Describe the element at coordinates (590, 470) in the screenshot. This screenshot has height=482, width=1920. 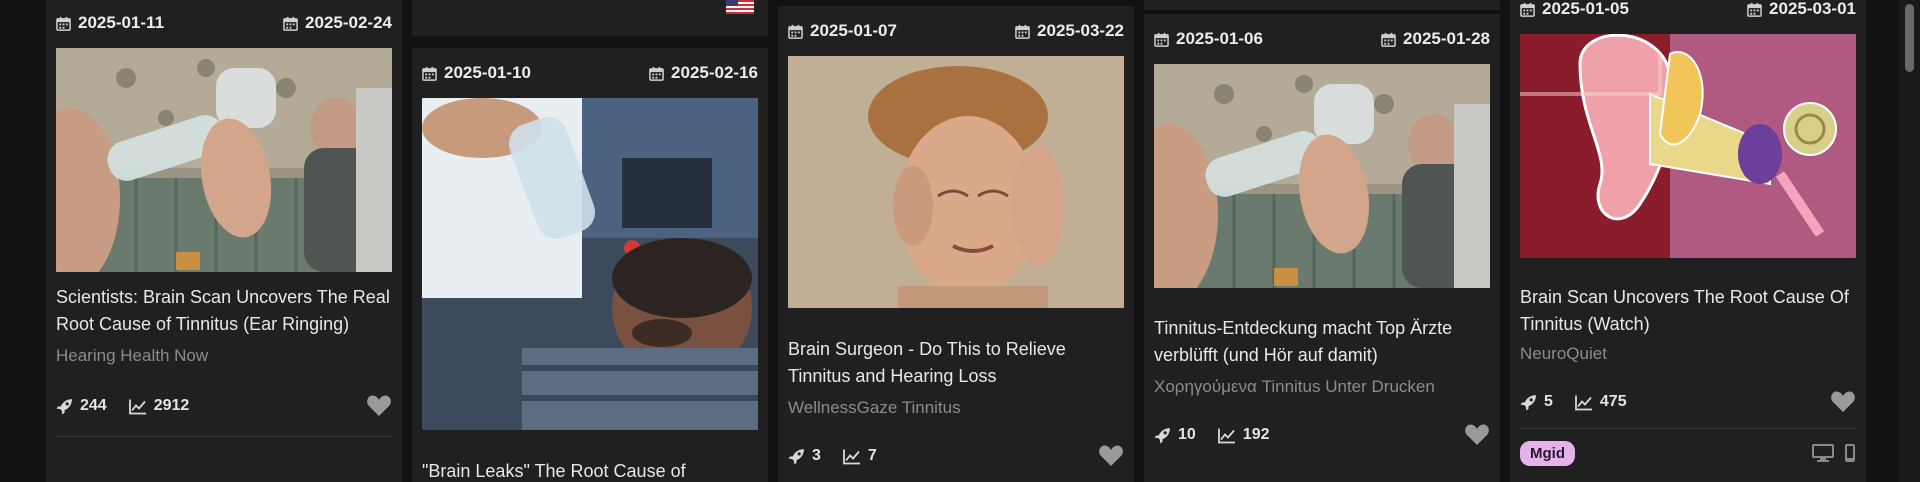
I see `ad-title: "Brain Leaks" The Root Cause of` at that location.